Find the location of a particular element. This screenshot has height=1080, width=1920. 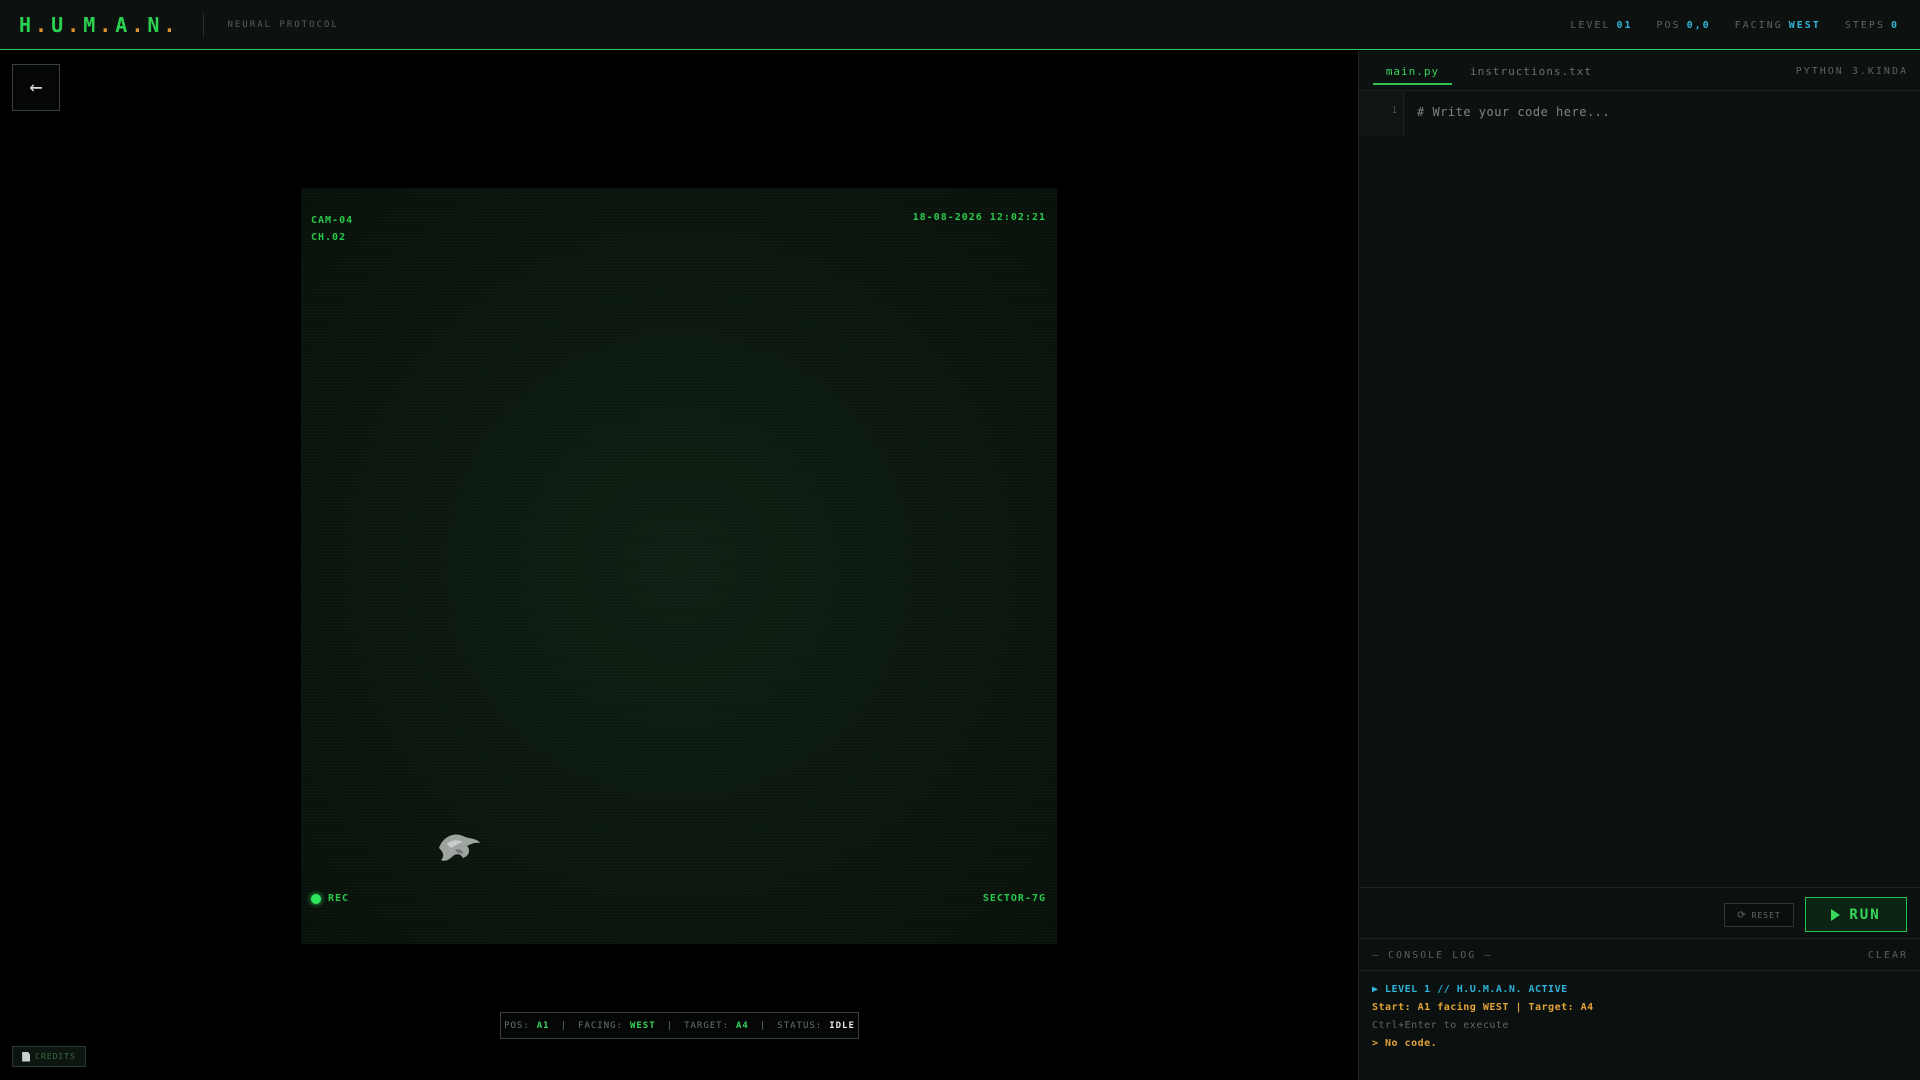

app-logo: H . U . M . A . N . is located at coordinates (99, 25).